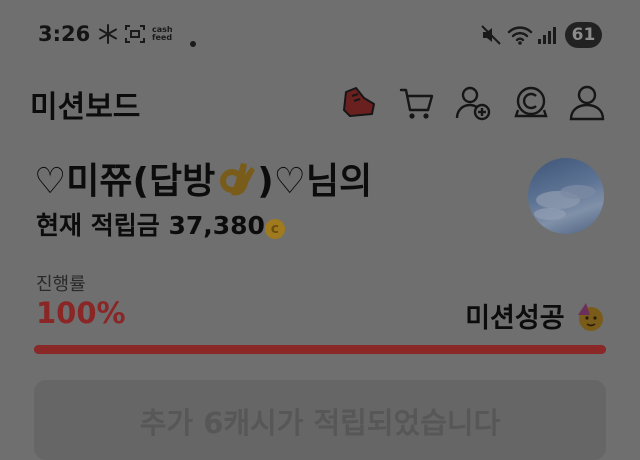  I want to click on mission-status: 미션성공, so click(535, 315).